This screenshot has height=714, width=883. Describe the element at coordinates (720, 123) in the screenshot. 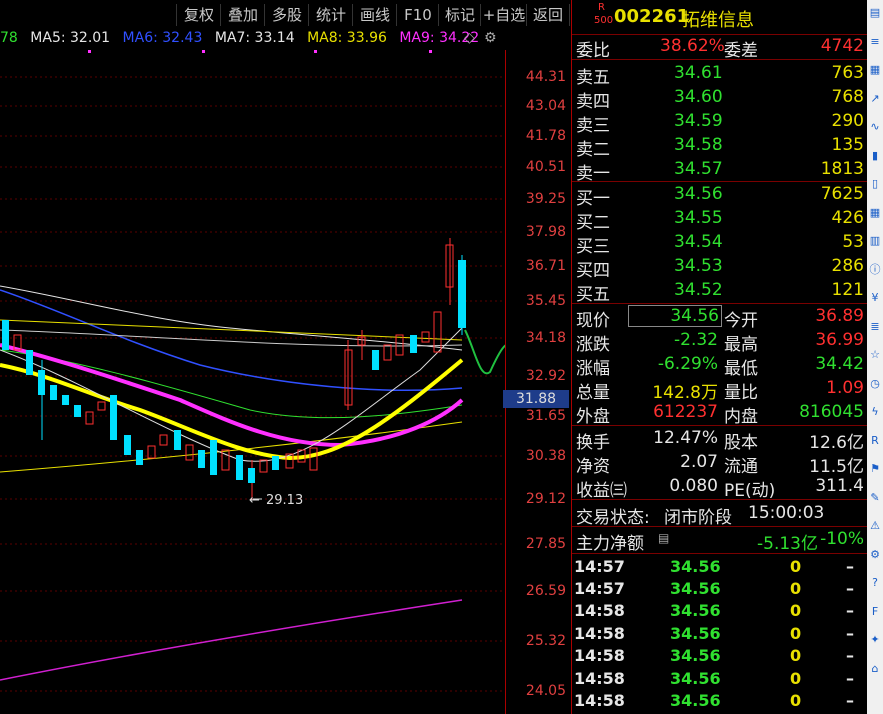

I see `sell-row: 卖三 34.59 290` at that location.